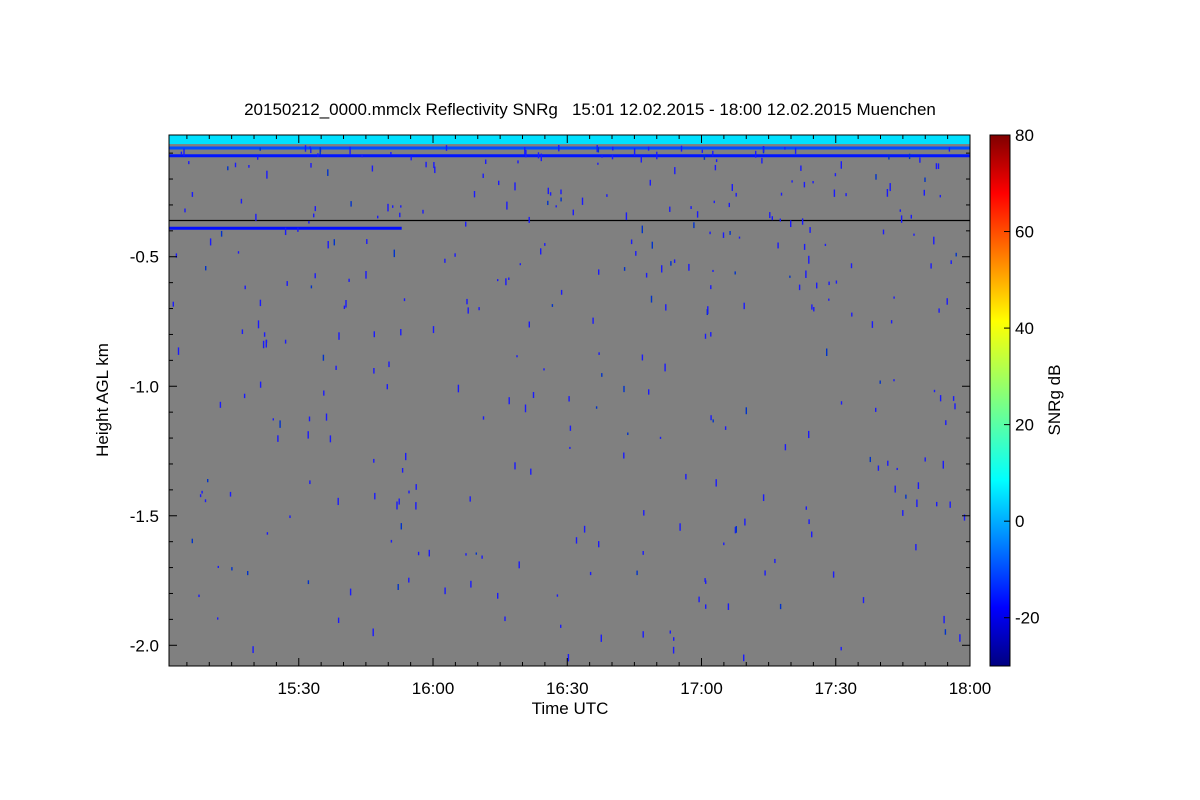 This screenshot has height=800, width=1200. Describe the element at coordinates (1000, 400) in the screenshot. I see `colorbar` at that location.